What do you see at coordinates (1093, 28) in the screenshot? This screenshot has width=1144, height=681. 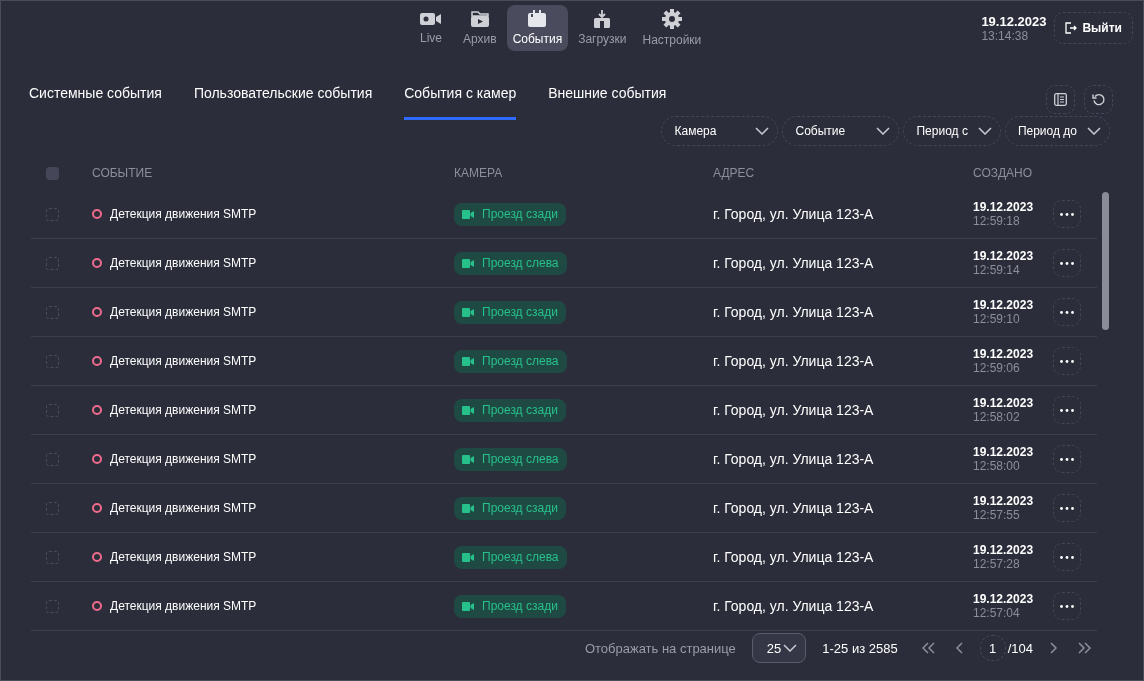 I see `logout-button: Выйти` at bounding box center [1093, 28].